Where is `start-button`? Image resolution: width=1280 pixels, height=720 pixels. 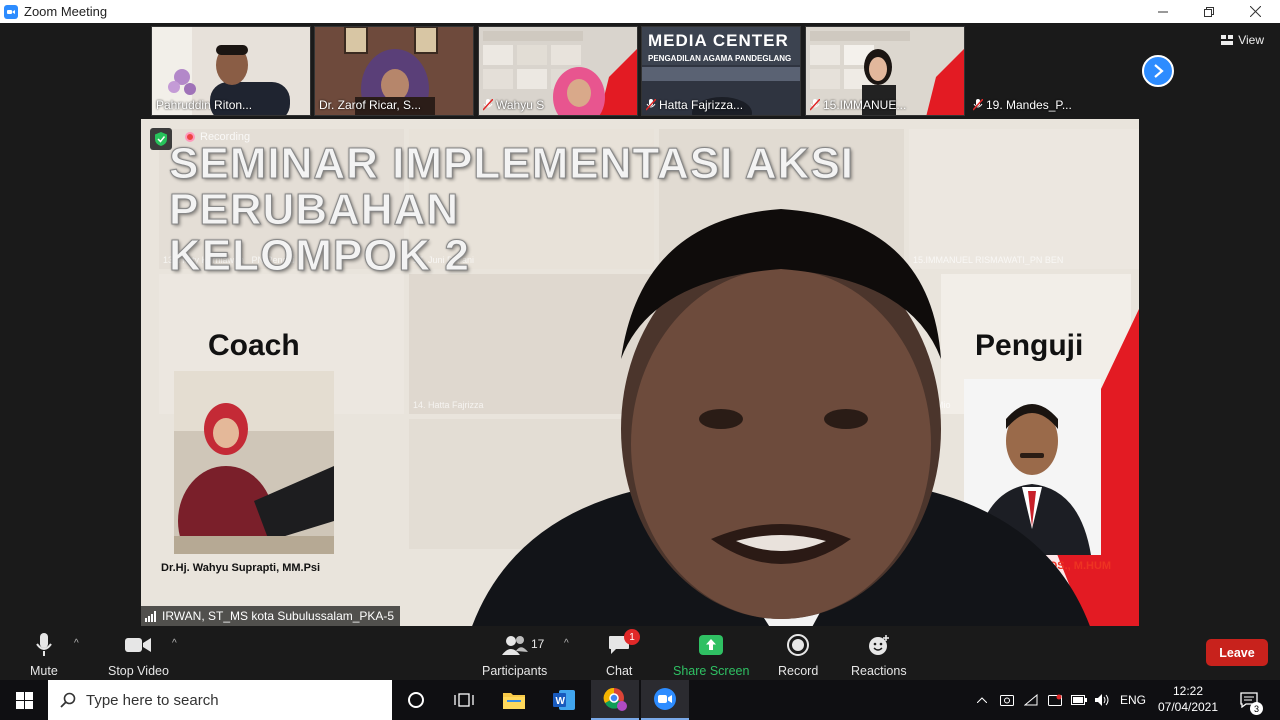 start-button is located at coordinates (24, 700).